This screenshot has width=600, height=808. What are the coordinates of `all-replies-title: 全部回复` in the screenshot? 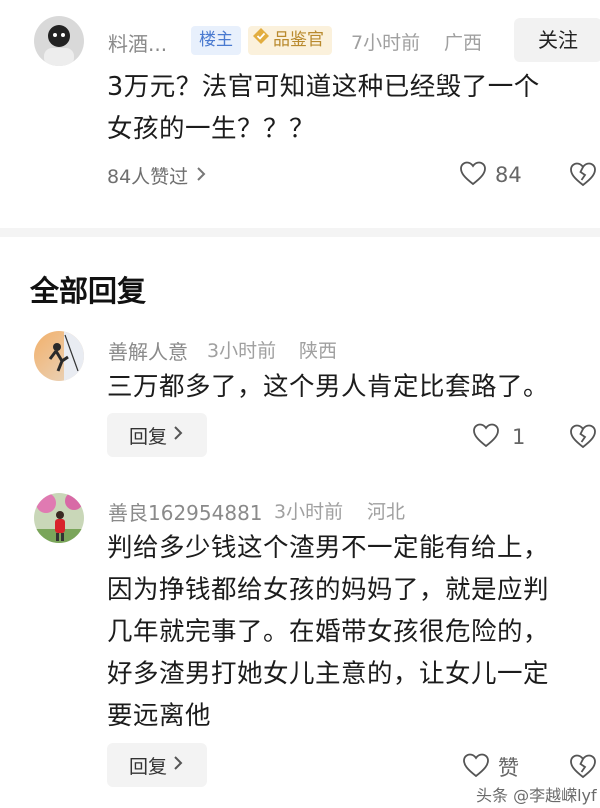 It's located at (88, 291).